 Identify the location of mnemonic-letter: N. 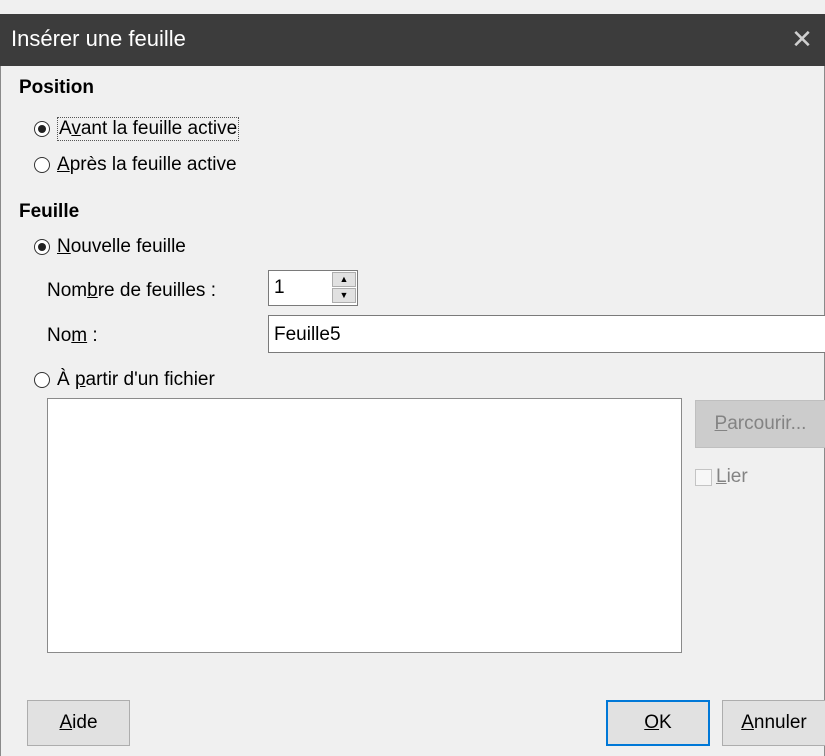
(64, 246).